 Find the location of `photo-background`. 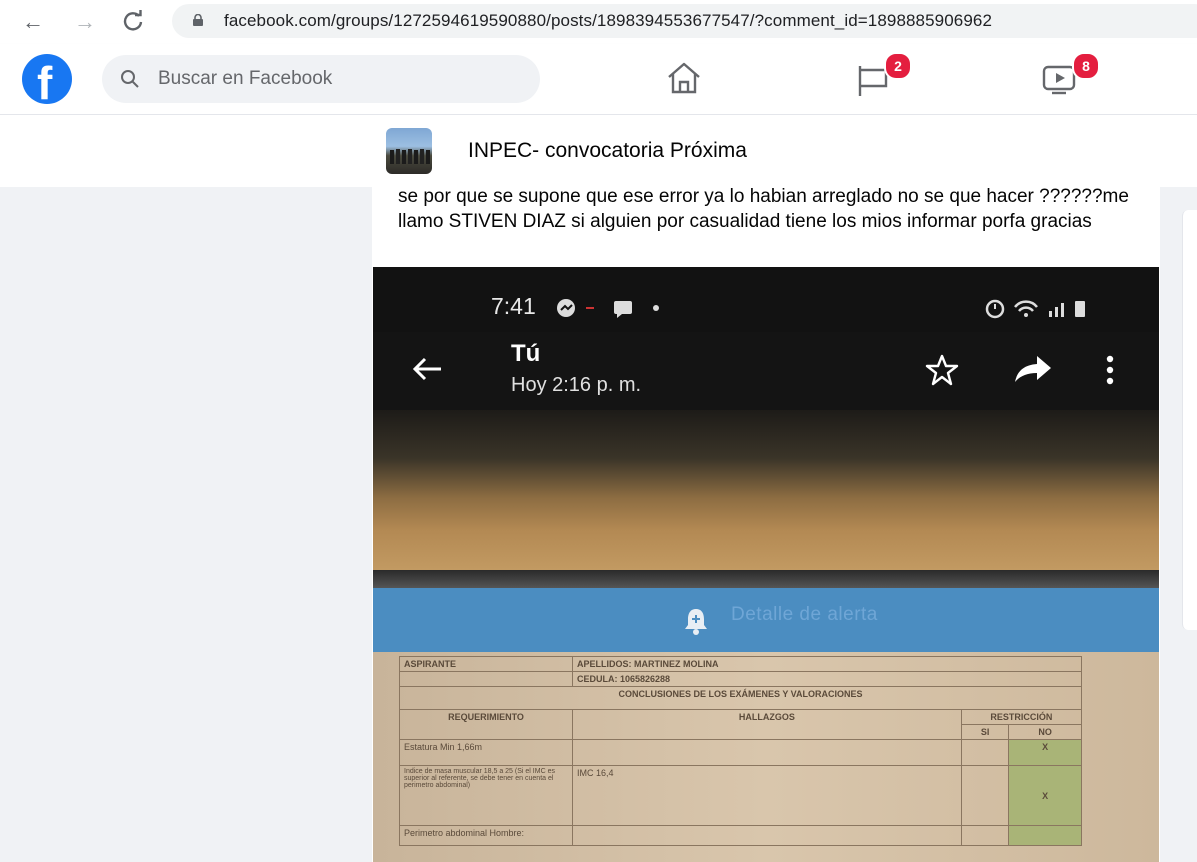

photo-background is located at coordinates (766, 490).